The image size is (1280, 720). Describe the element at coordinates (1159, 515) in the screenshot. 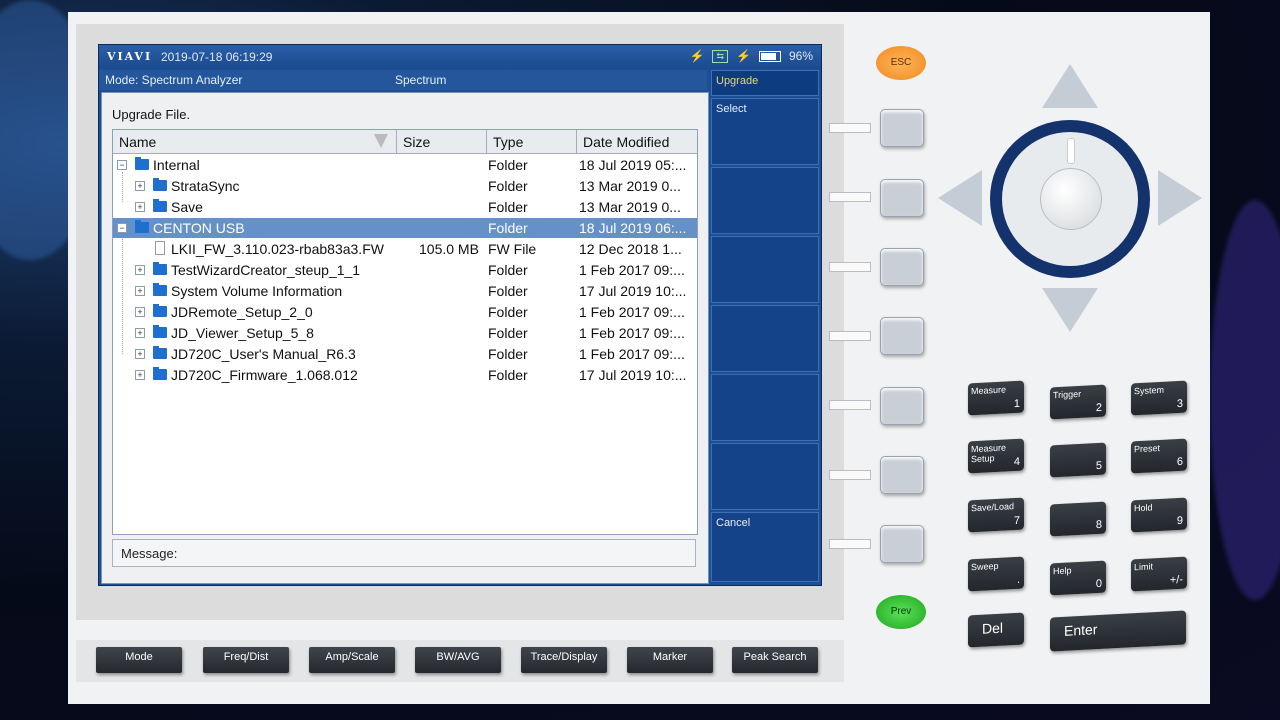

I see `key-hold: Hold 9` at that location.